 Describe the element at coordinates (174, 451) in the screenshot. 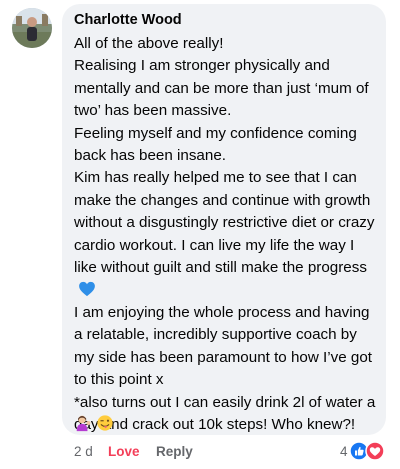

I see `reply-button: Reply` at that location.